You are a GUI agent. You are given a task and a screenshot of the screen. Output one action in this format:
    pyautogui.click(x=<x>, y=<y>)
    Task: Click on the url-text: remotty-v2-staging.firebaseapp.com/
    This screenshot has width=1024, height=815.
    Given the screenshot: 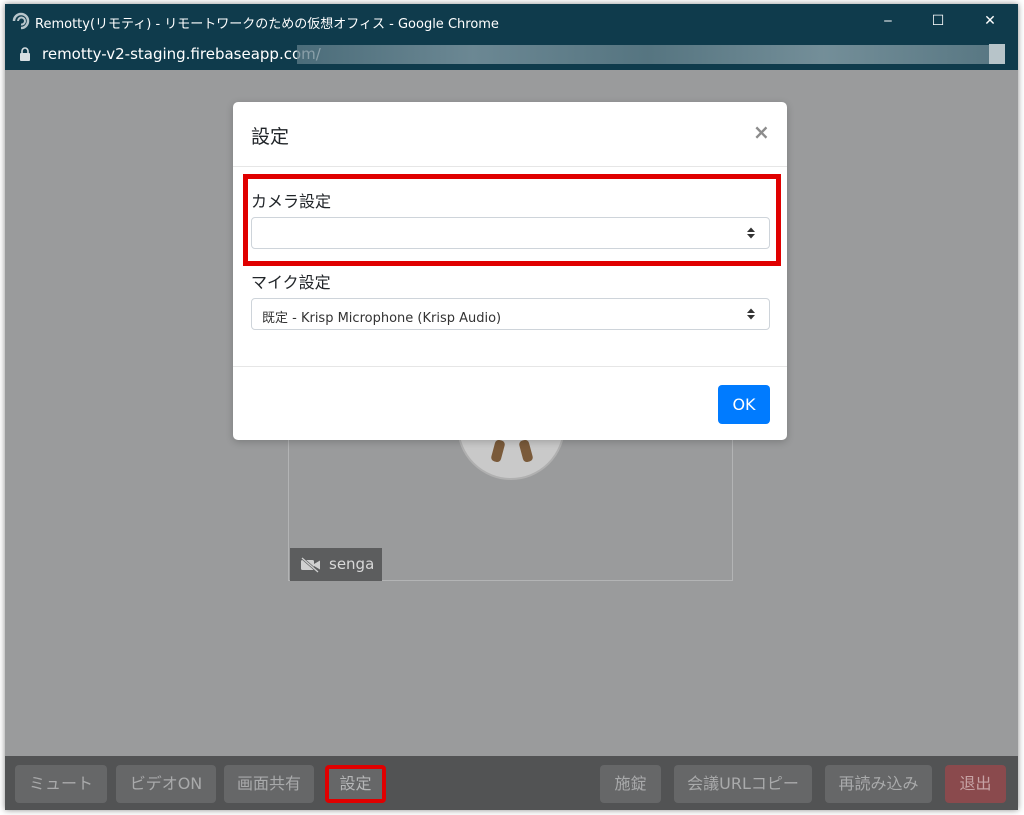 What is the action you would take?
    pyautogui.click(x=181, y=54)
    